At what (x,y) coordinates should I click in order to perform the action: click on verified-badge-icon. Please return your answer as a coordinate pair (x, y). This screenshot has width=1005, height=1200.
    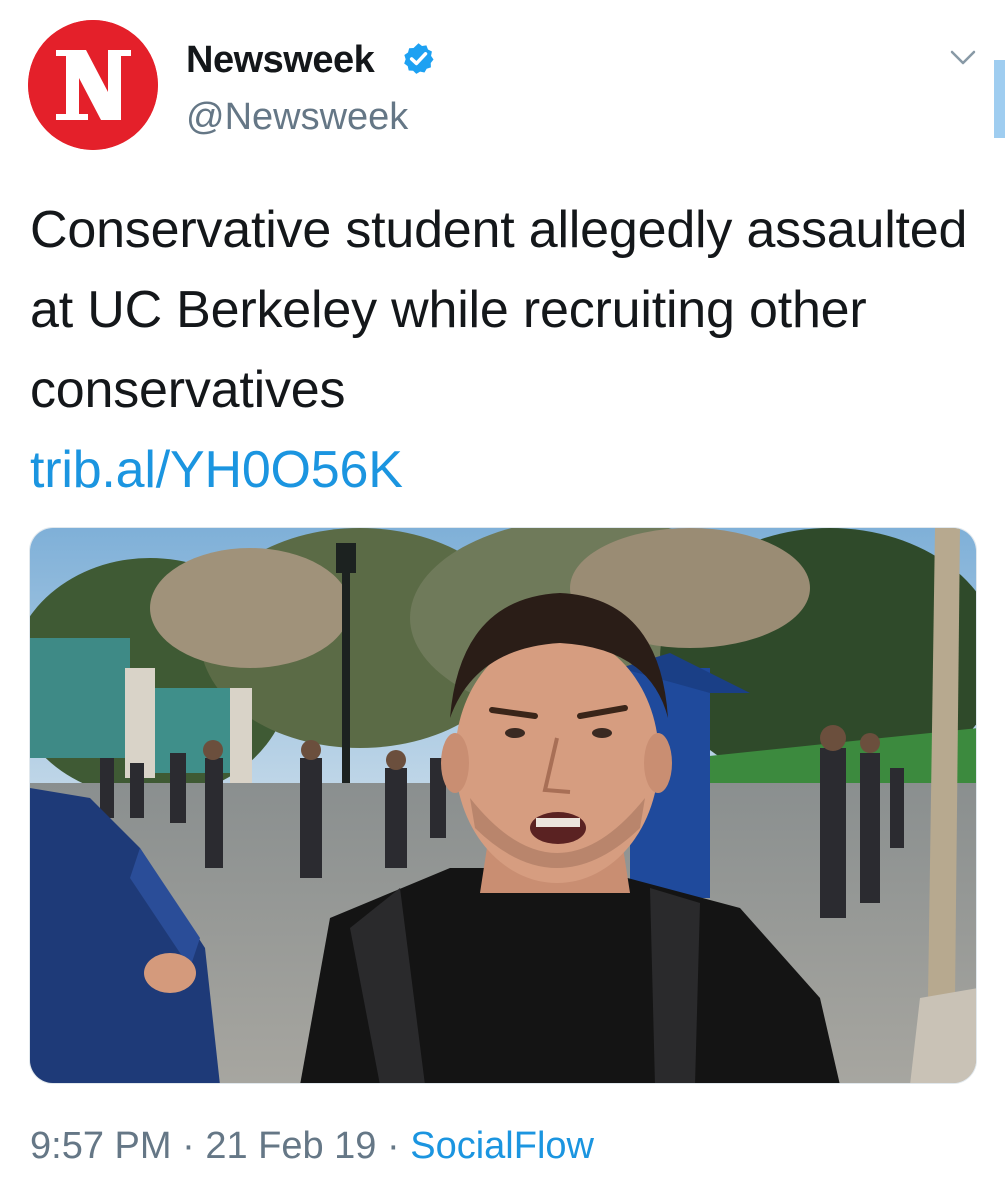
    Looking at the image, I should click on (419, 58).